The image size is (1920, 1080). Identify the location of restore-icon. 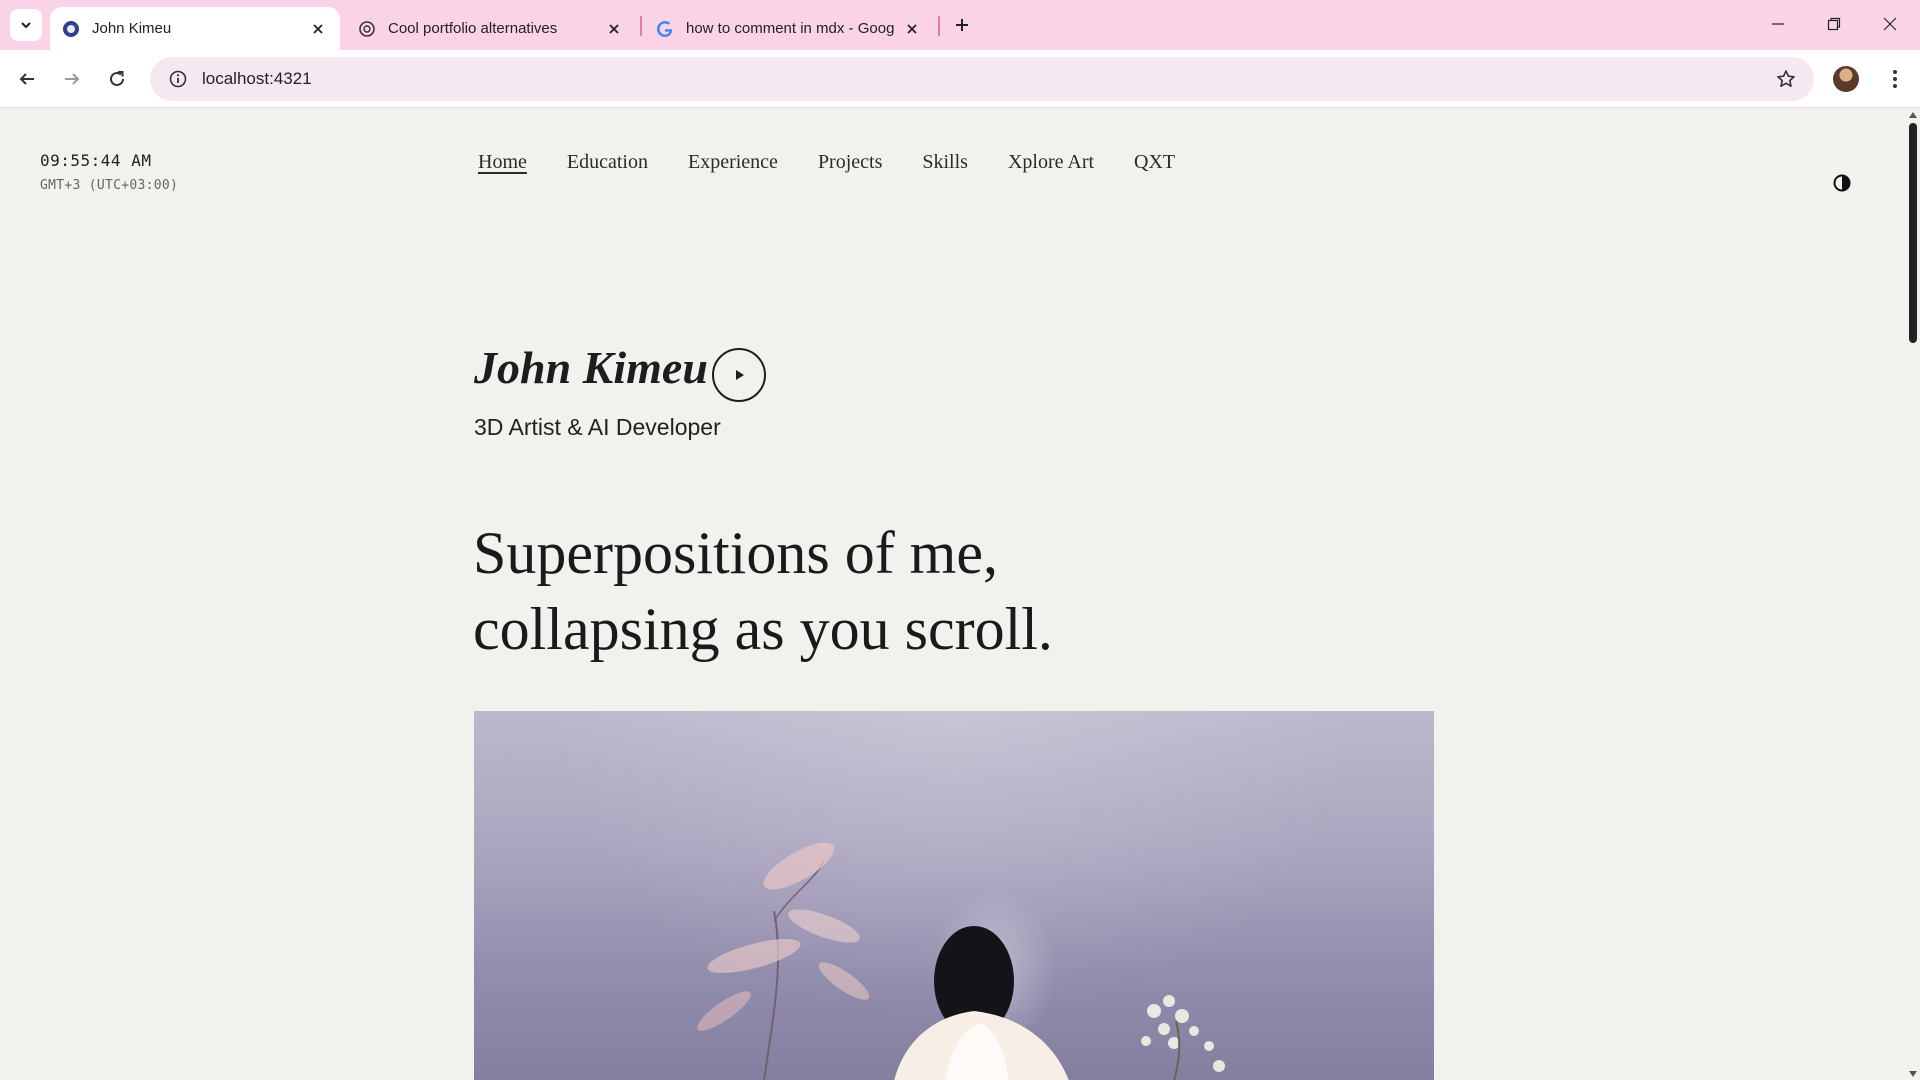
(1834, 24).